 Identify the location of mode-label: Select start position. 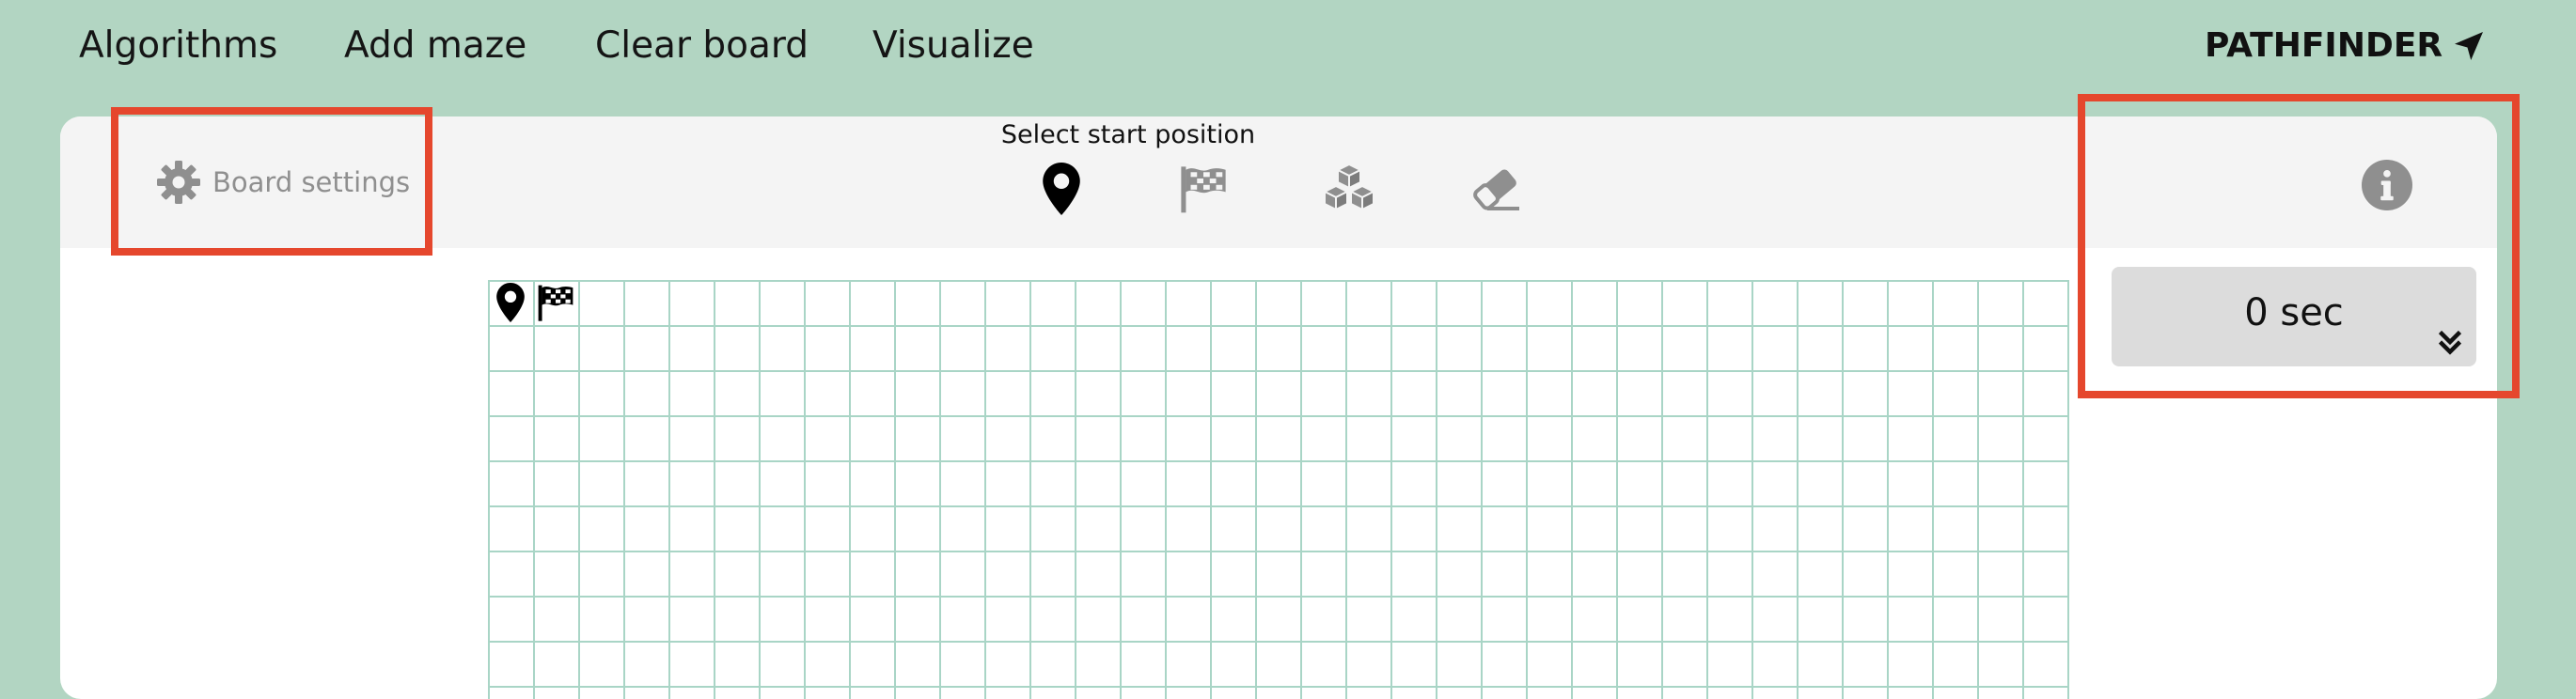
(1128, 134).